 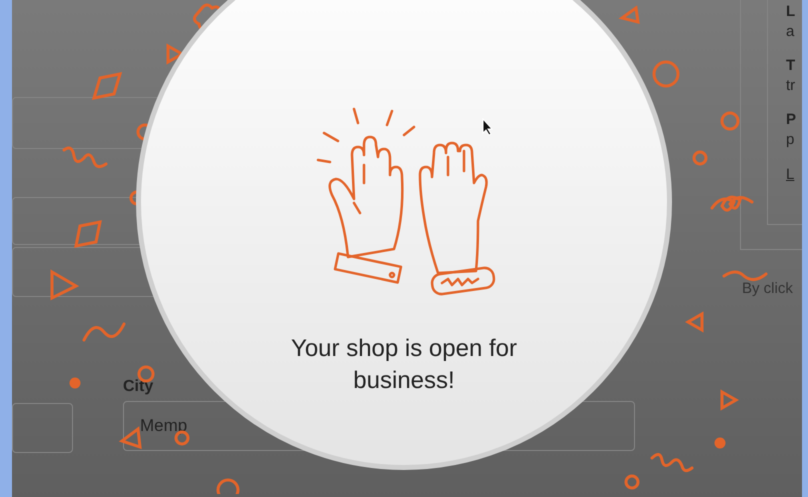 I want to click on panel-link: L, so click(x=794, y=175).